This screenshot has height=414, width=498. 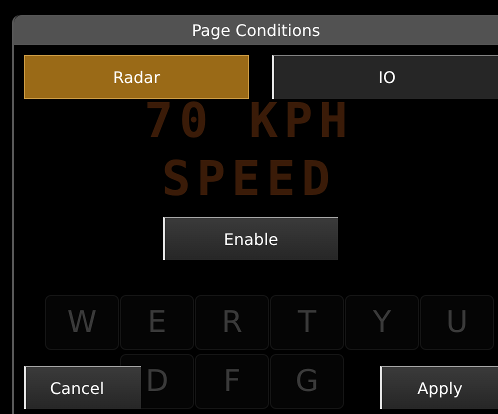 I want to click on apply-button: Apply, so click(x=439, y=387).